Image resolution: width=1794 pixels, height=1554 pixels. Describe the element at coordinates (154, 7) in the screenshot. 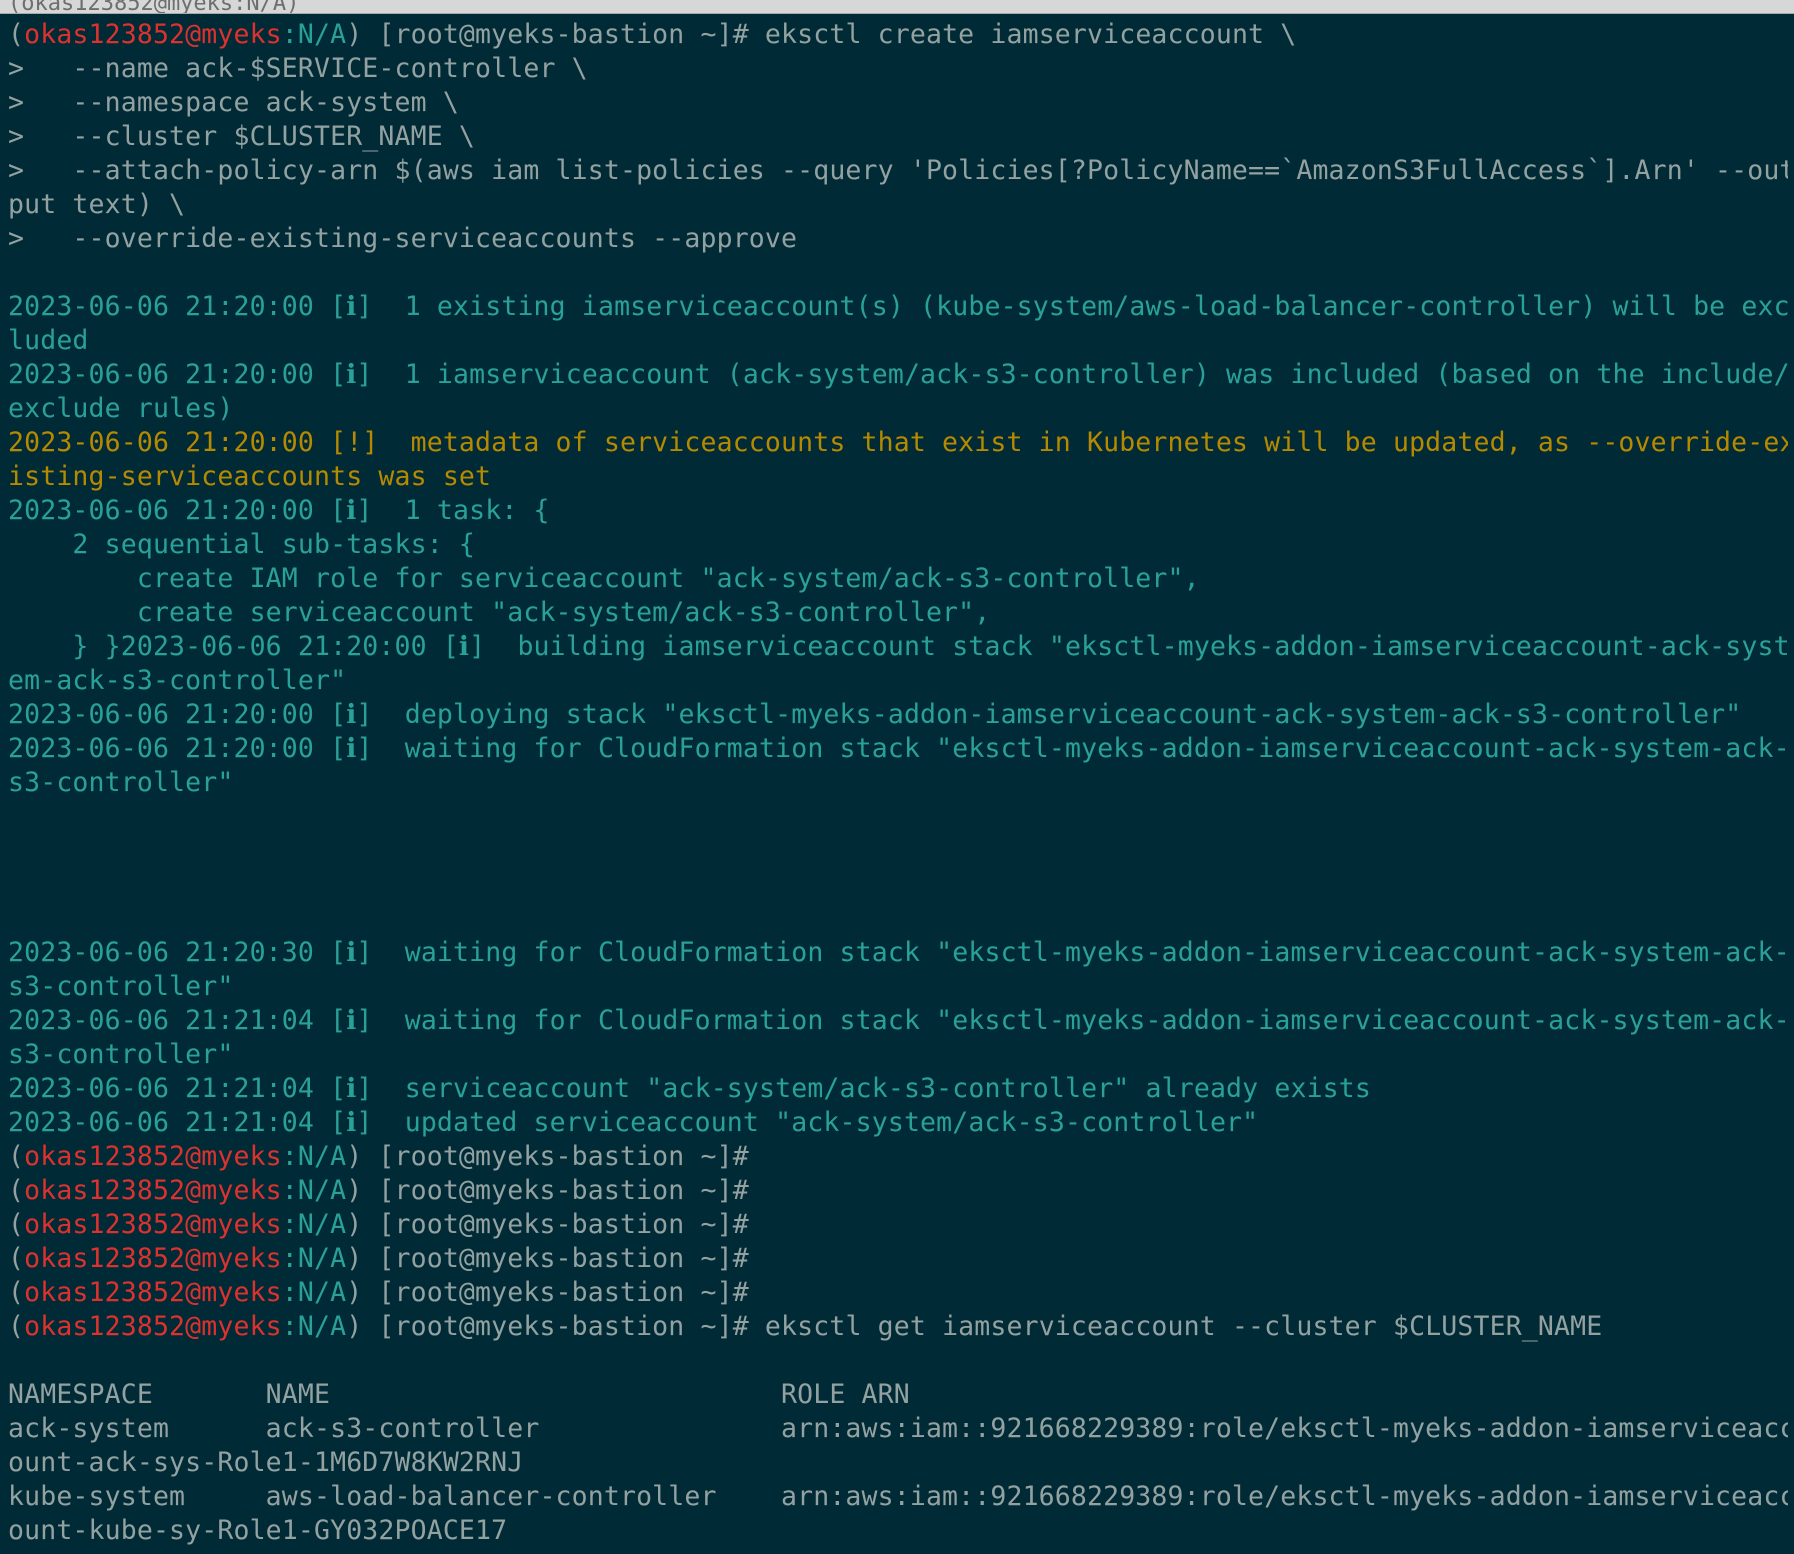

I see `window-title: (okas123852@myeks:N/A)` at that location.